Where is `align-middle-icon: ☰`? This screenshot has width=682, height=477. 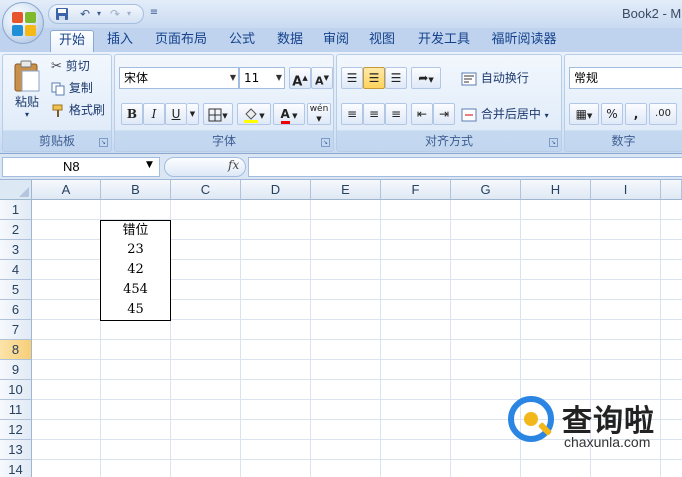
align-middle-icon: ☰ is located at coordinates (374, 78).